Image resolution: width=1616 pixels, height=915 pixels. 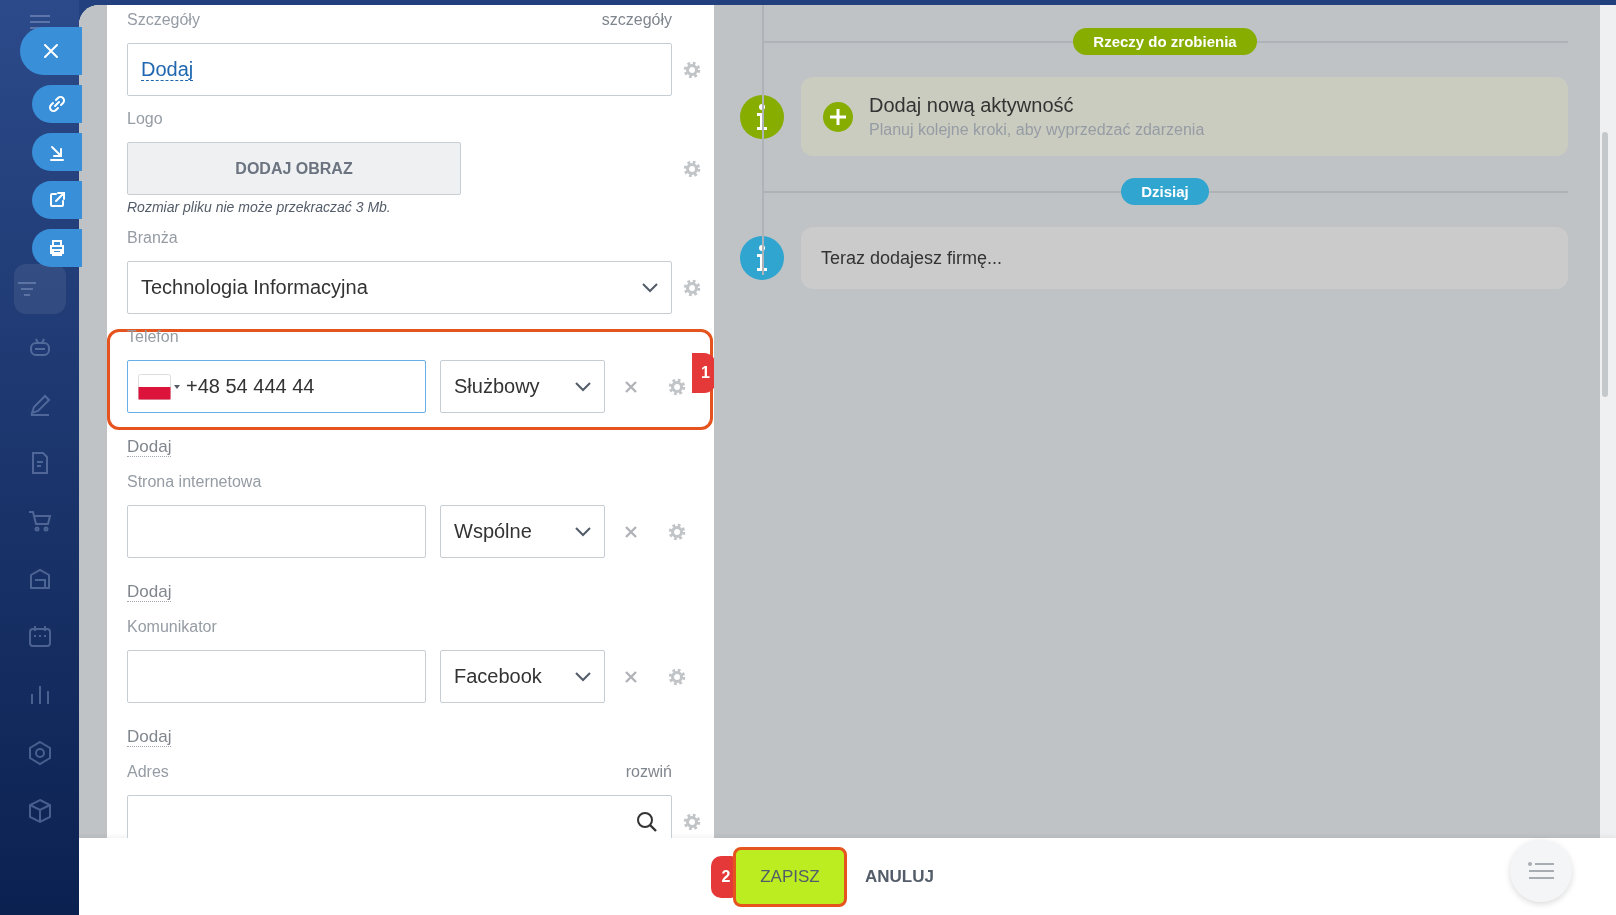 What do you see at coordinates (647, 821) in the screenshot?
I see `search-icon` at bounding box center [647, 821].